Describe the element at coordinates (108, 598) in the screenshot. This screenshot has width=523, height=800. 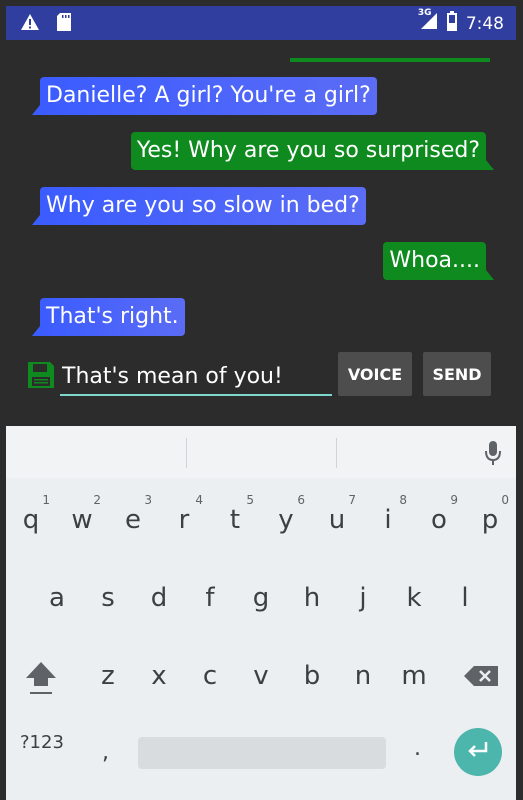
I see `key-s: s` at that location.